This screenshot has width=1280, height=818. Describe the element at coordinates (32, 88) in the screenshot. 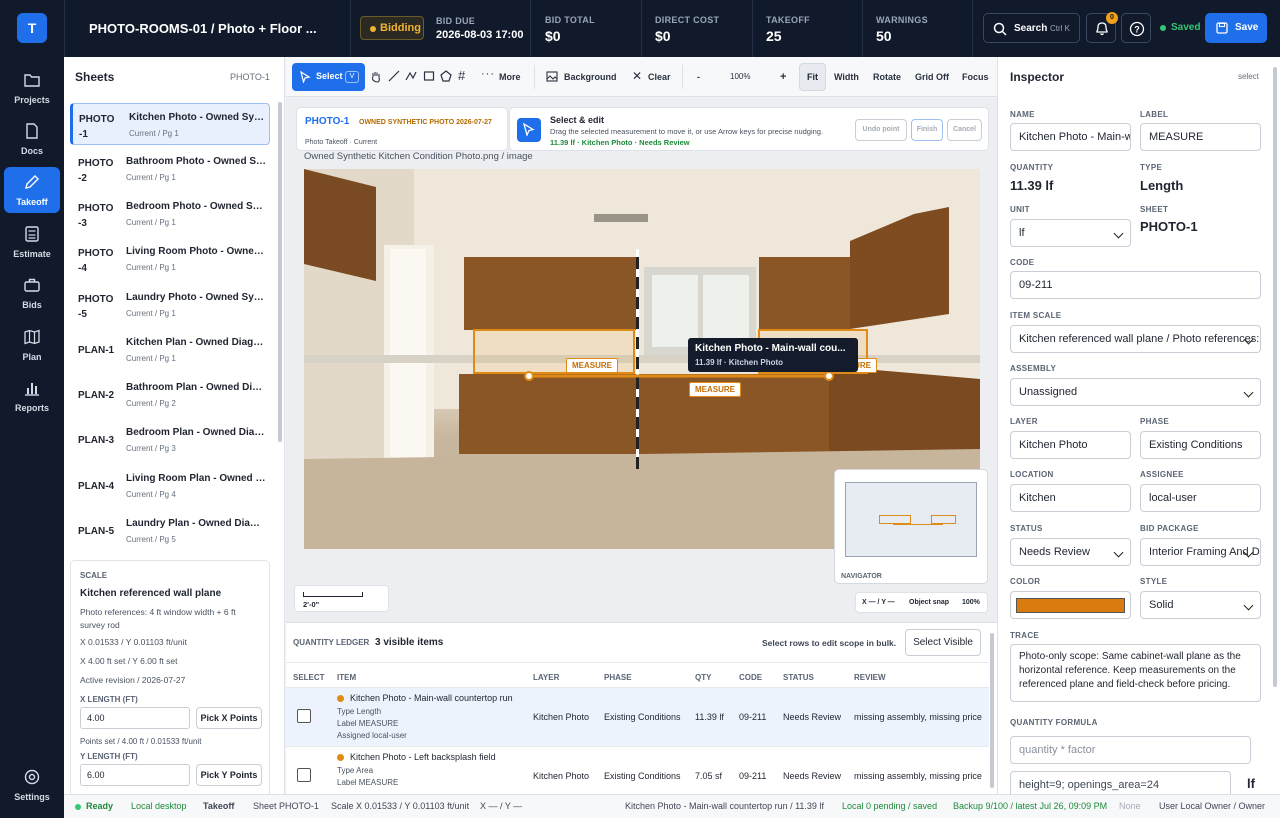

I see `nav-projects: Projects` at that location.